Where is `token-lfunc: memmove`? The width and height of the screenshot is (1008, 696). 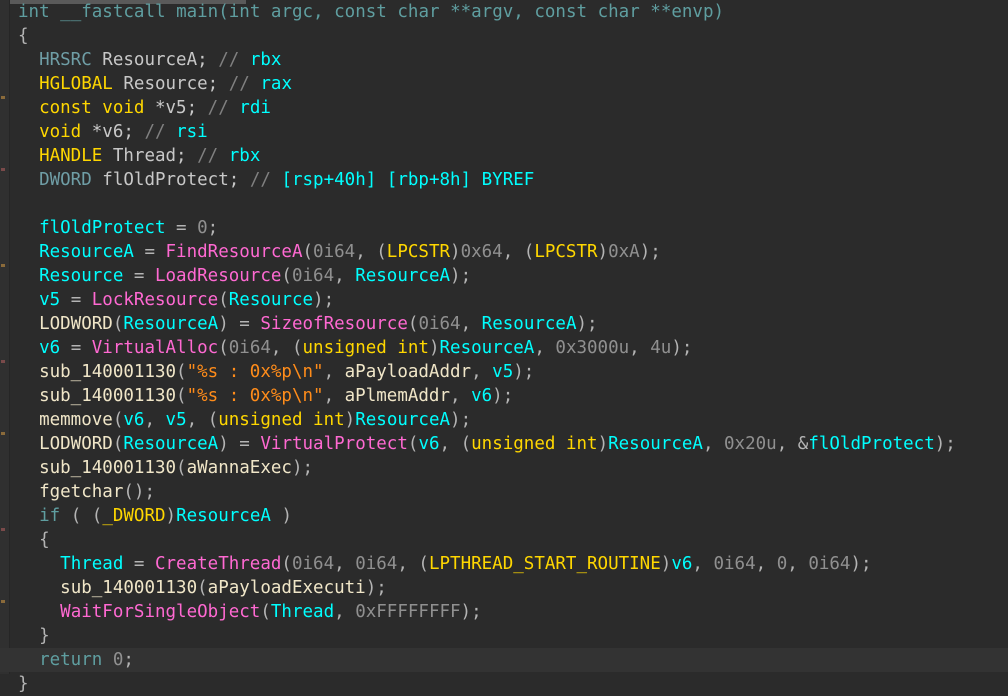
token-lfunc: memmove is located at coordinates (76, 420).